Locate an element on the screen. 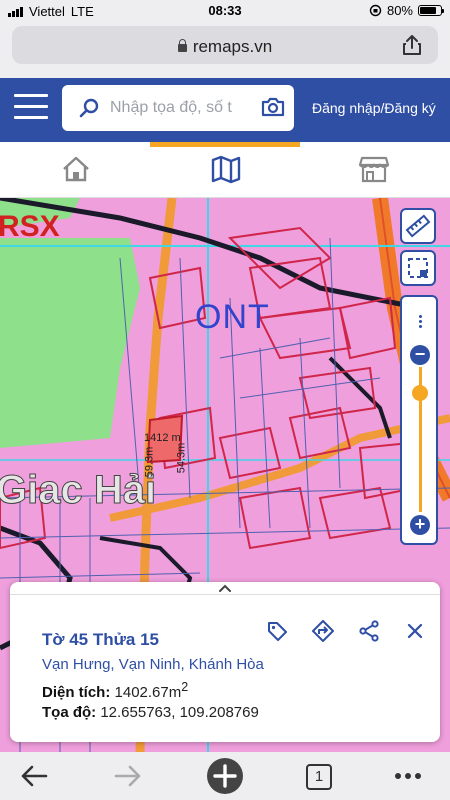 The height and width of the screenshot is (800, 450). measure-ruler-button is located at coordinates (418, 226).